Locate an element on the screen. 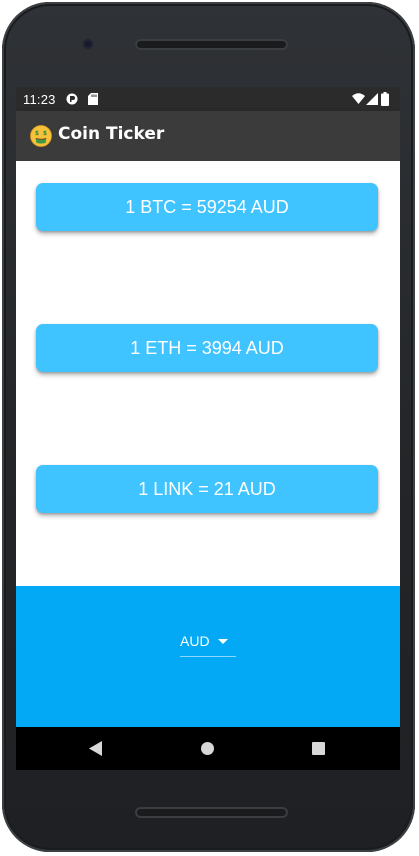 Image resolution: width=419 pixels, height=856 pixels. link-rate-label: 1 LINK = 21 AUD is located at coordinates (207, 488).